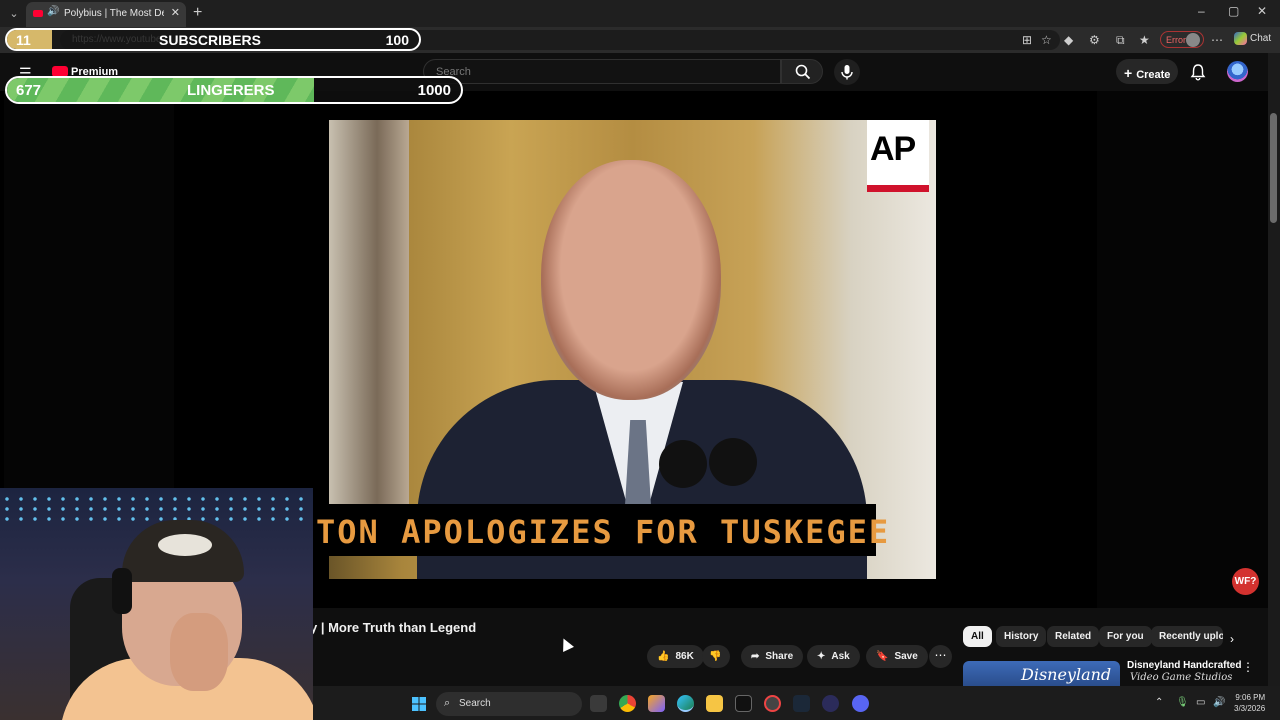 The image size is (1280, 720). What do you see at coordinates (1262, 11) in the screenshot?
I see `close-window-button: ✕` at bounding box center [1262, 11].